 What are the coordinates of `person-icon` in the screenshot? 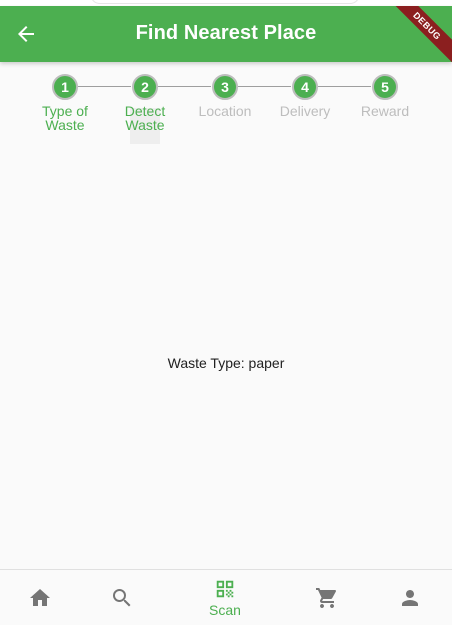 It's located at (410, 598).